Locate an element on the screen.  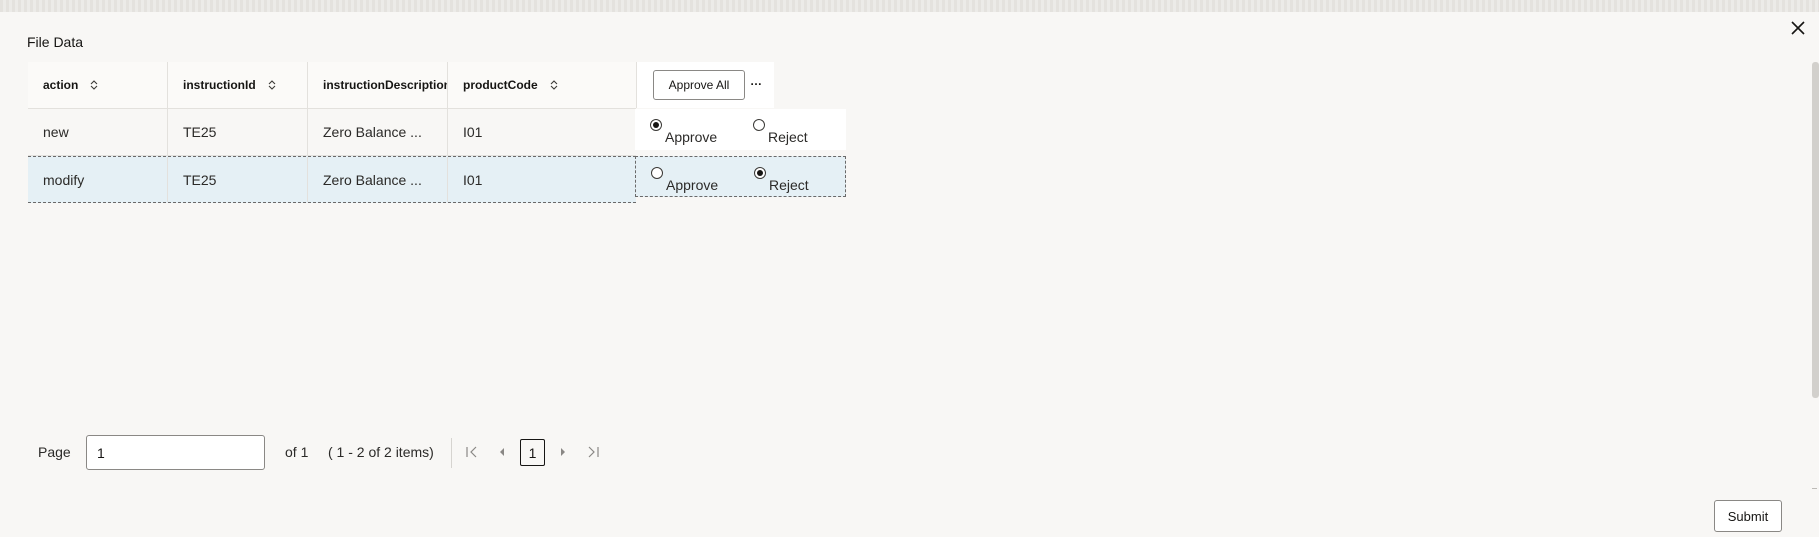
dialog-title: File Data is located at coordinates (55, 42).